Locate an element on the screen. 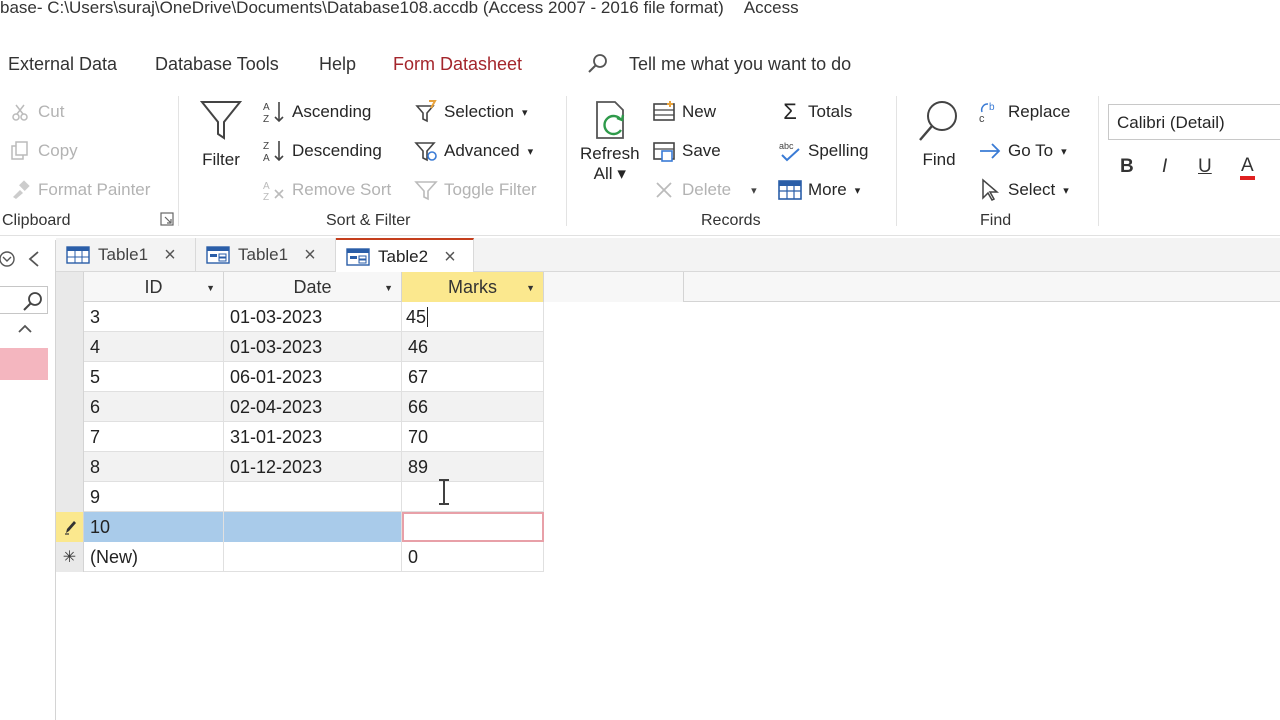 The width and height of the screenshot is (1280, 720). cell-marks-focused is located at coordinates (473, 527).